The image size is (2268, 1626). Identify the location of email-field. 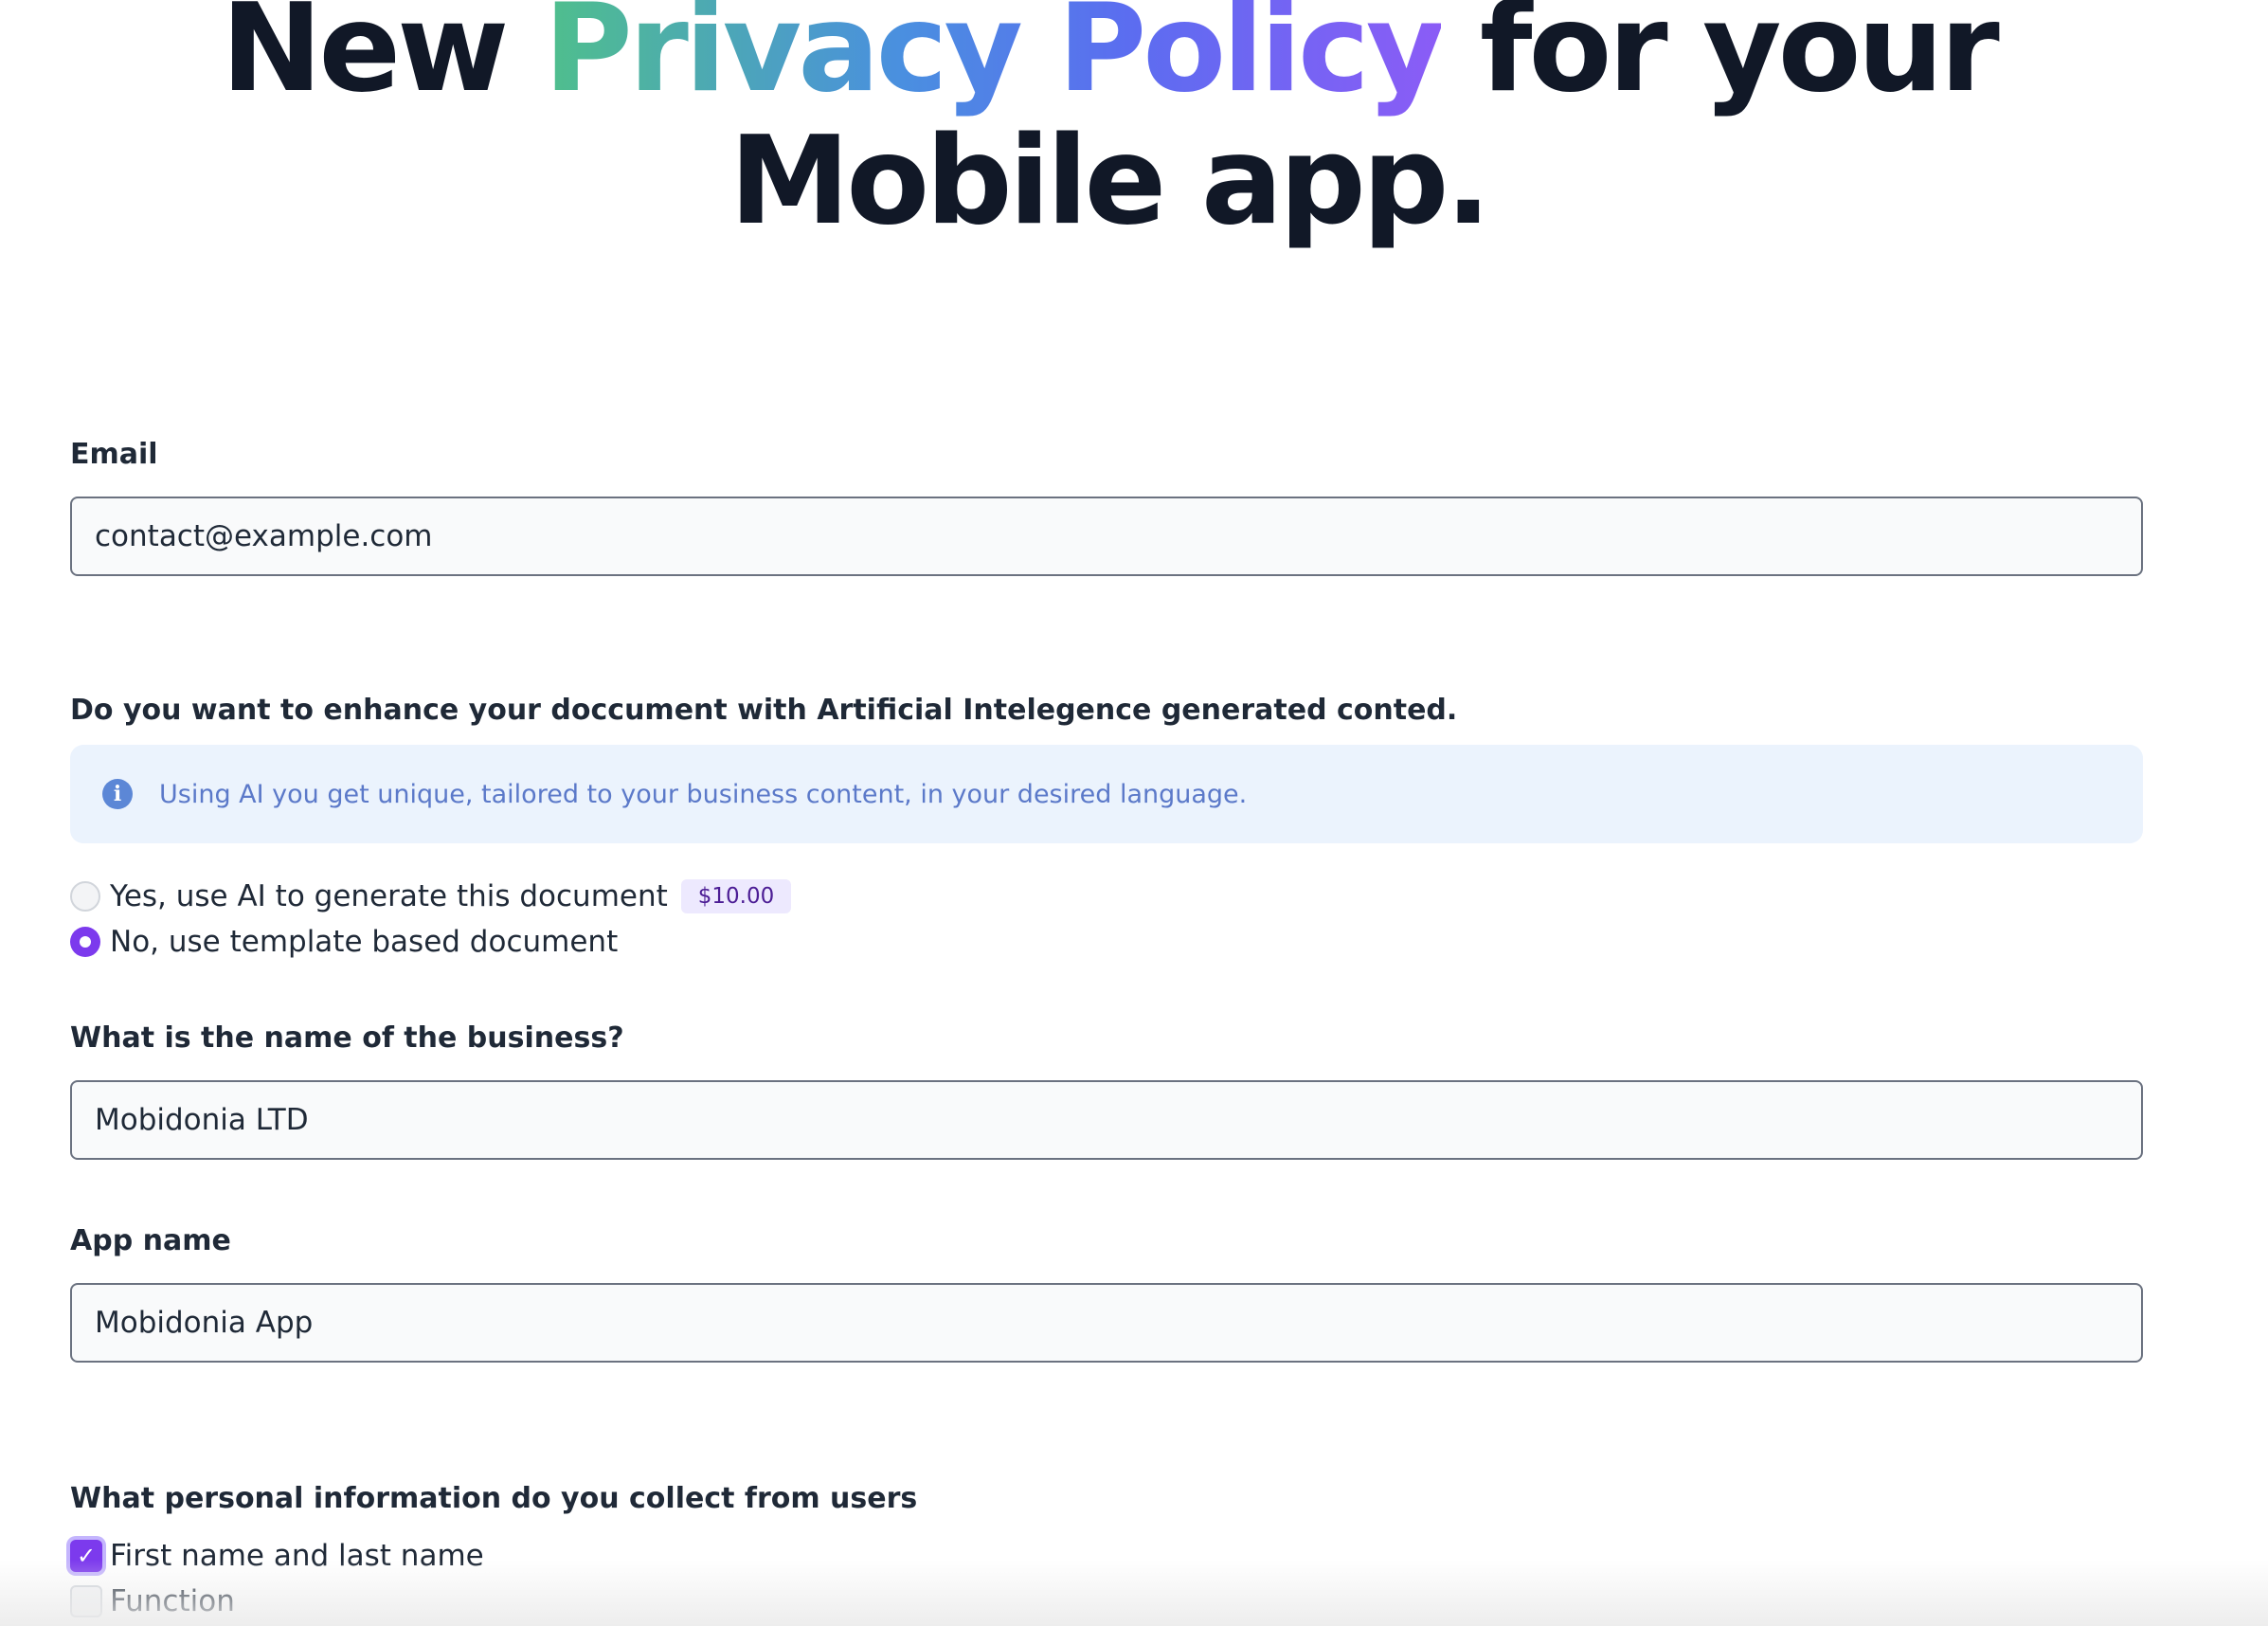
(1106, 536).